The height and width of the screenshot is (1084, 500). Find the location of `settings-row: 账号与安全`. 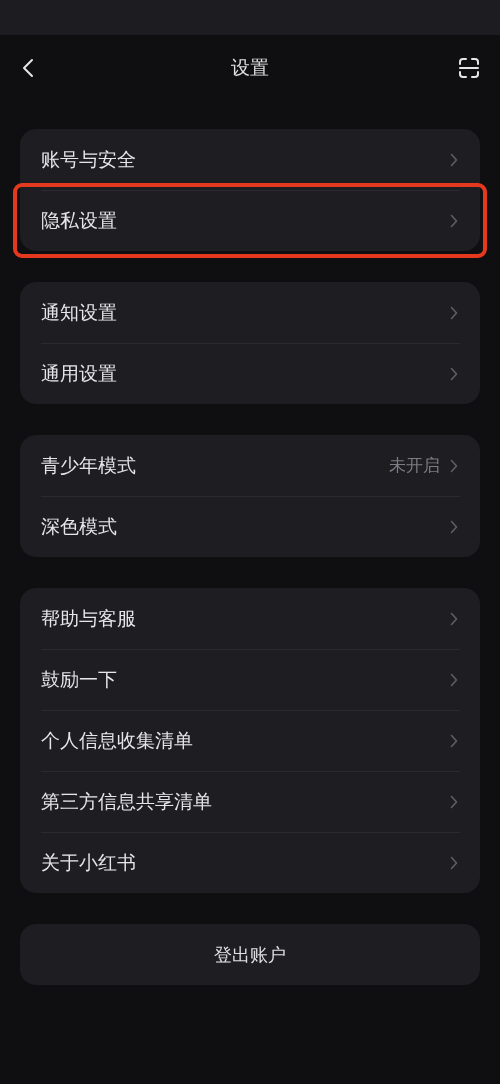

settings-row: 账号与安全 is located at coordinates (250, 159).